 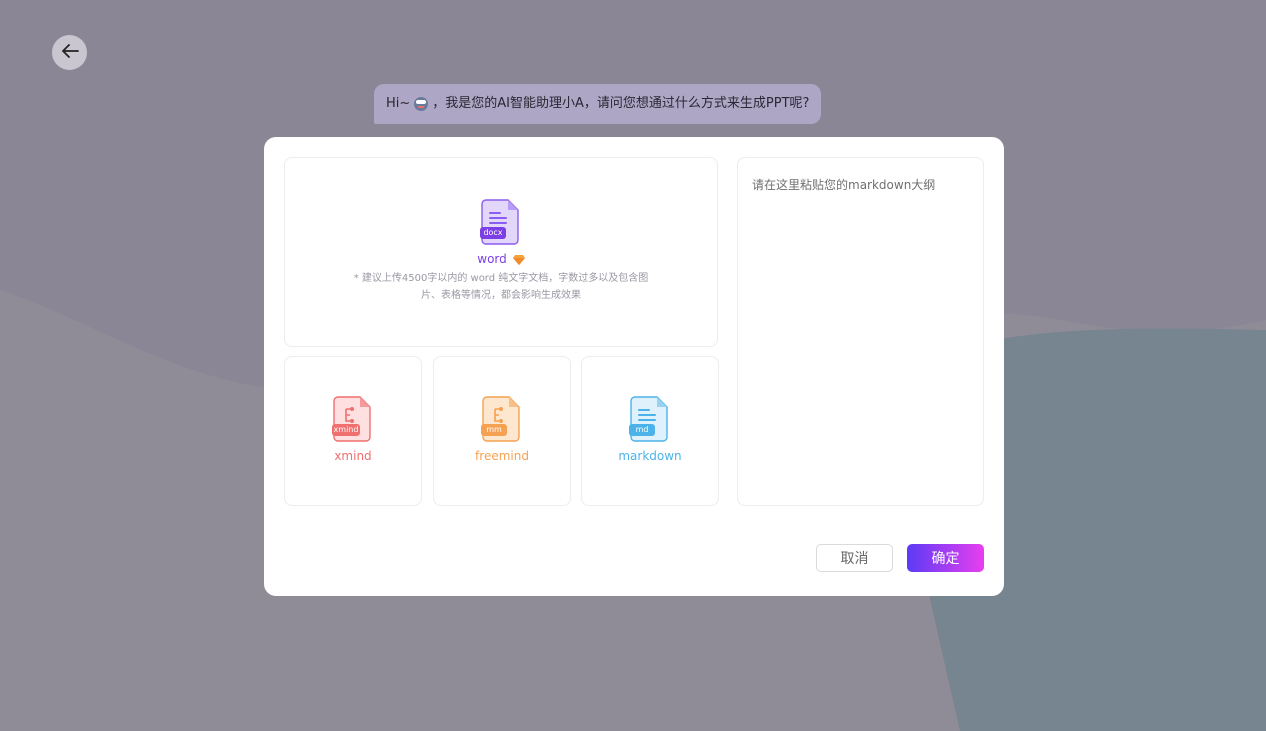 What do you see at coordinates (502, 419) in the screenshot?
I see `freemind-file-icon: mm` at bounding box center [502, 419].